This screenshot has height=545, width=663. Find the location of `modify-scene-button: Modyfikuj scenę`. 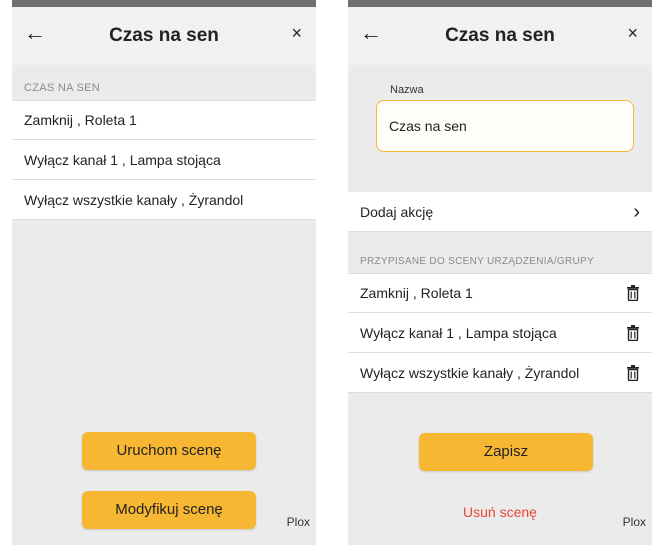

modify-scene-button: Modyfikuj scenę is located at coordinates (169, 510).